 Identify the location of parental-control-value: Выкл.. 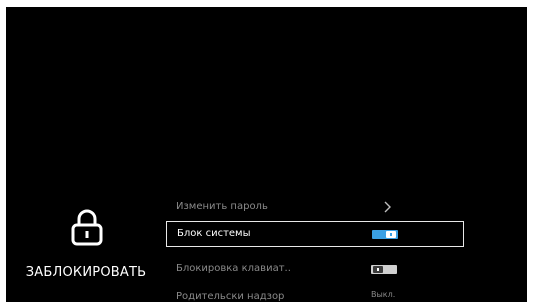
(383, 294).